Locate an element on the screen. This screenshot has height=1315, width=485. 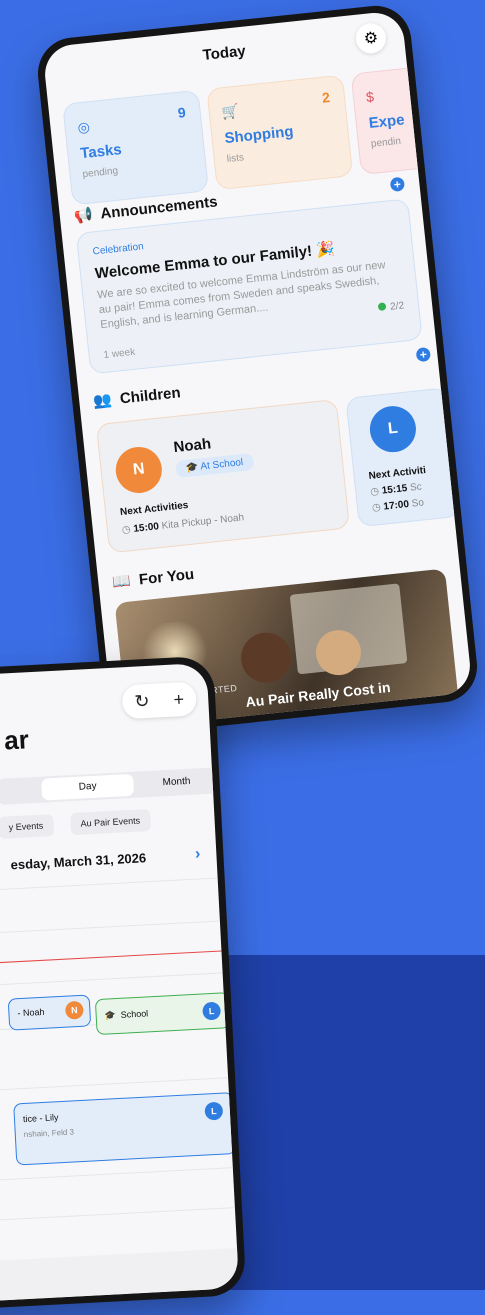
view-segmented-control: Day Month is located at coordinates (110, 786).